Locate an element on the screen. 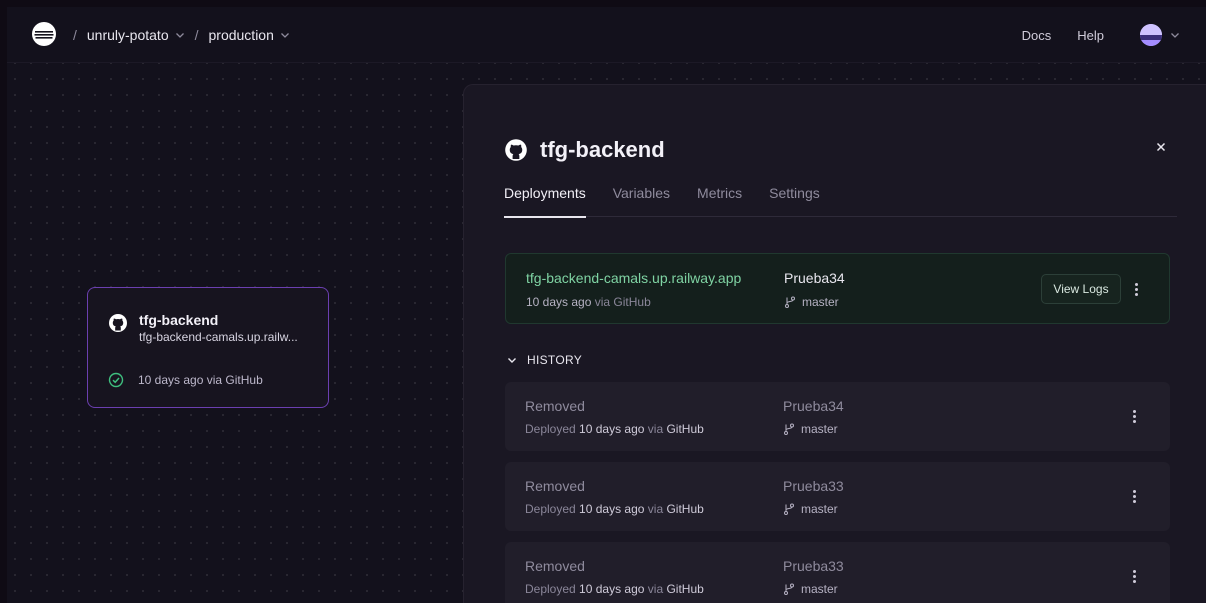 This screenshot has width=1206, height=603. service-card-title: tfg-backend is located at coordinates (179, 320).